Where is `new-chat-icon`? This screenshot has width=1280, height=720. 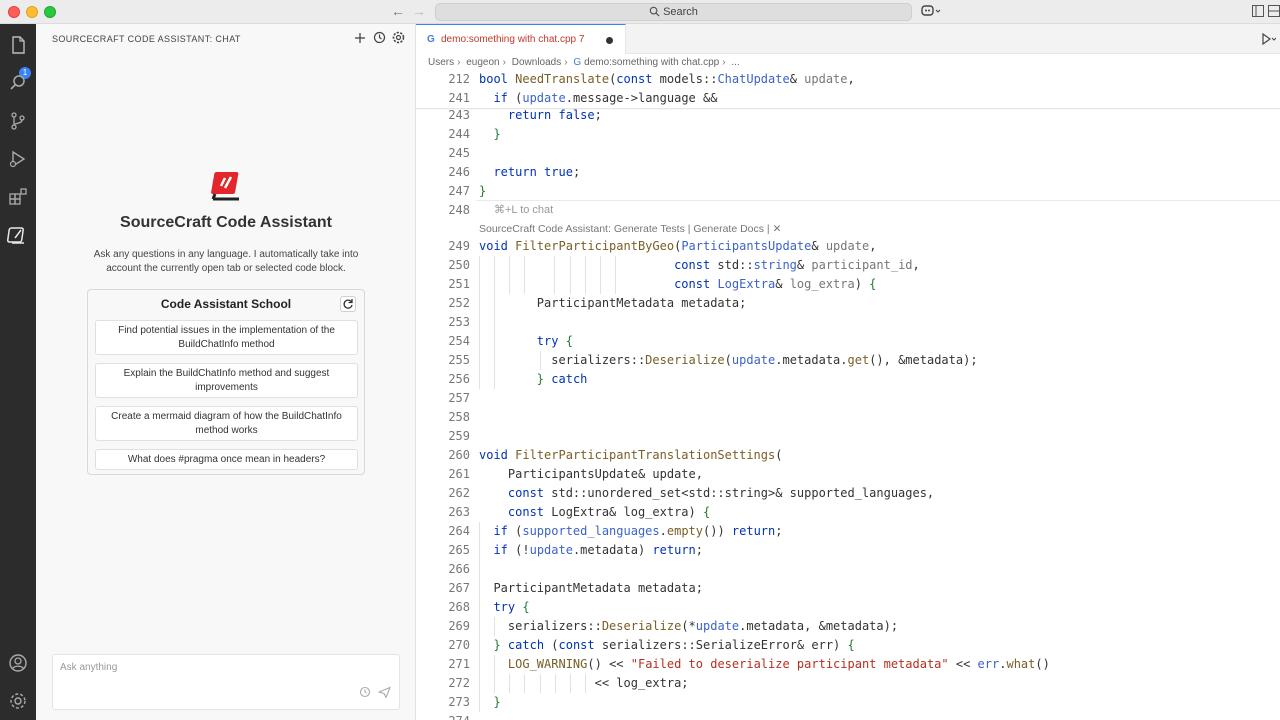
new-chat-icon is located at coordinates (360, 40).